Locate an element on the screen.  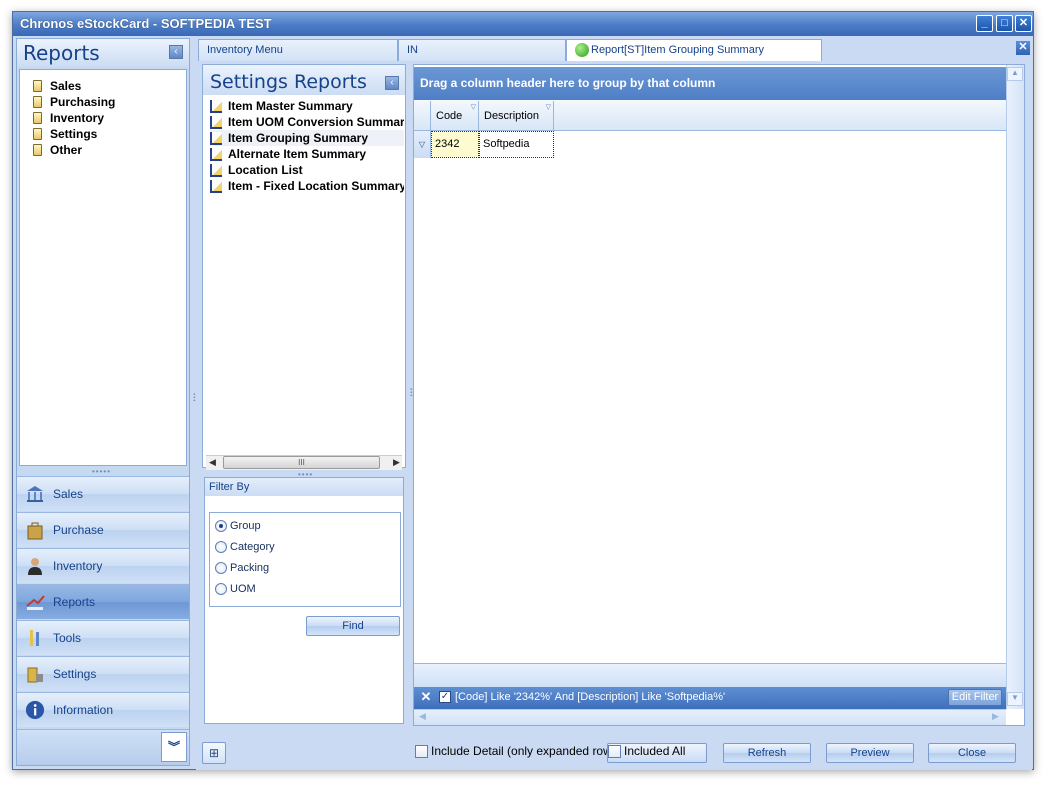
column-header-code: Code ▽ is located at coordinates (455, 116).